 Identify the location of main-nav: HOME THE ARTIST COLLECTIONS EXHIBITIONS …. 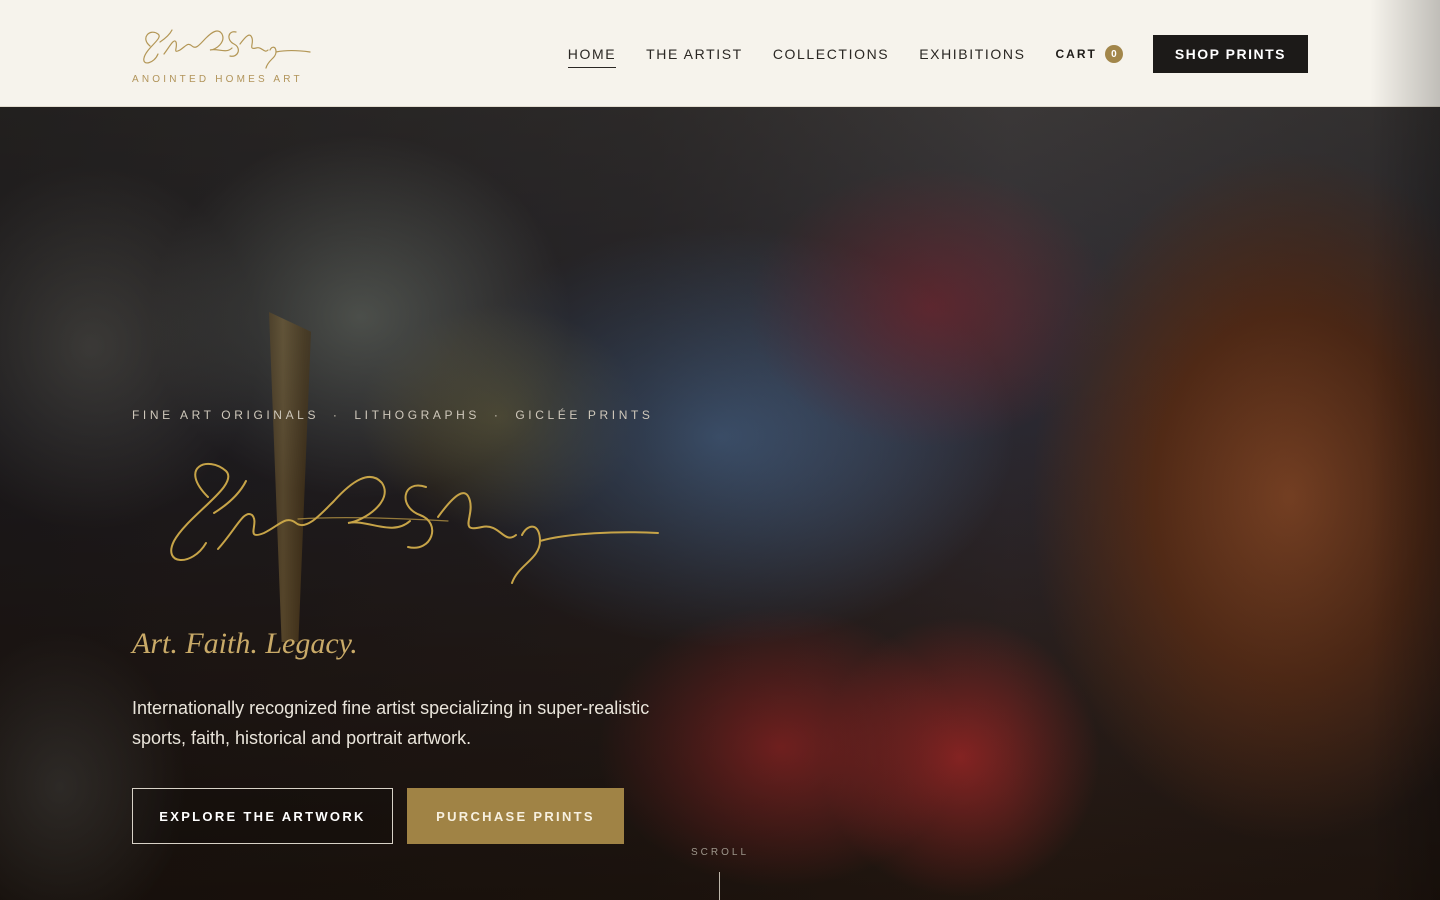
(937, 54).